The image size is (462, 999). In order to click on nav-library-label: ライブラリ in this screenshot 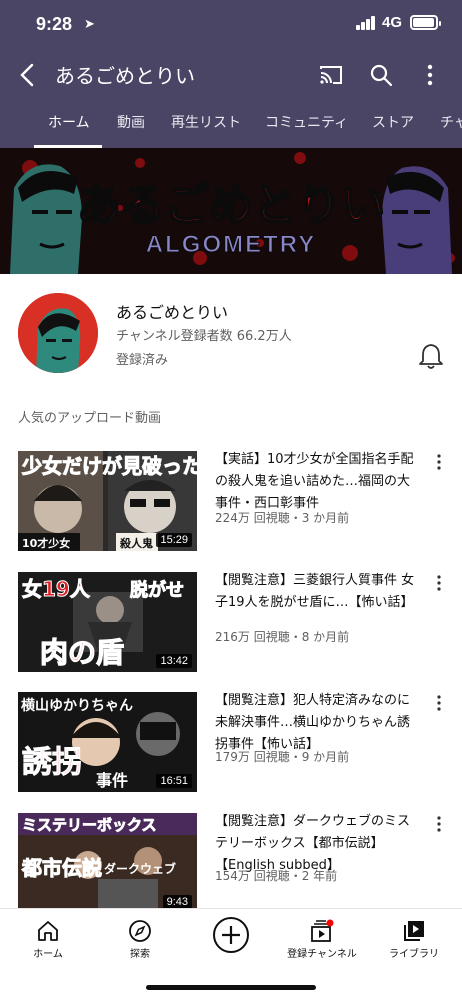, I will do `click(414, 954)`.